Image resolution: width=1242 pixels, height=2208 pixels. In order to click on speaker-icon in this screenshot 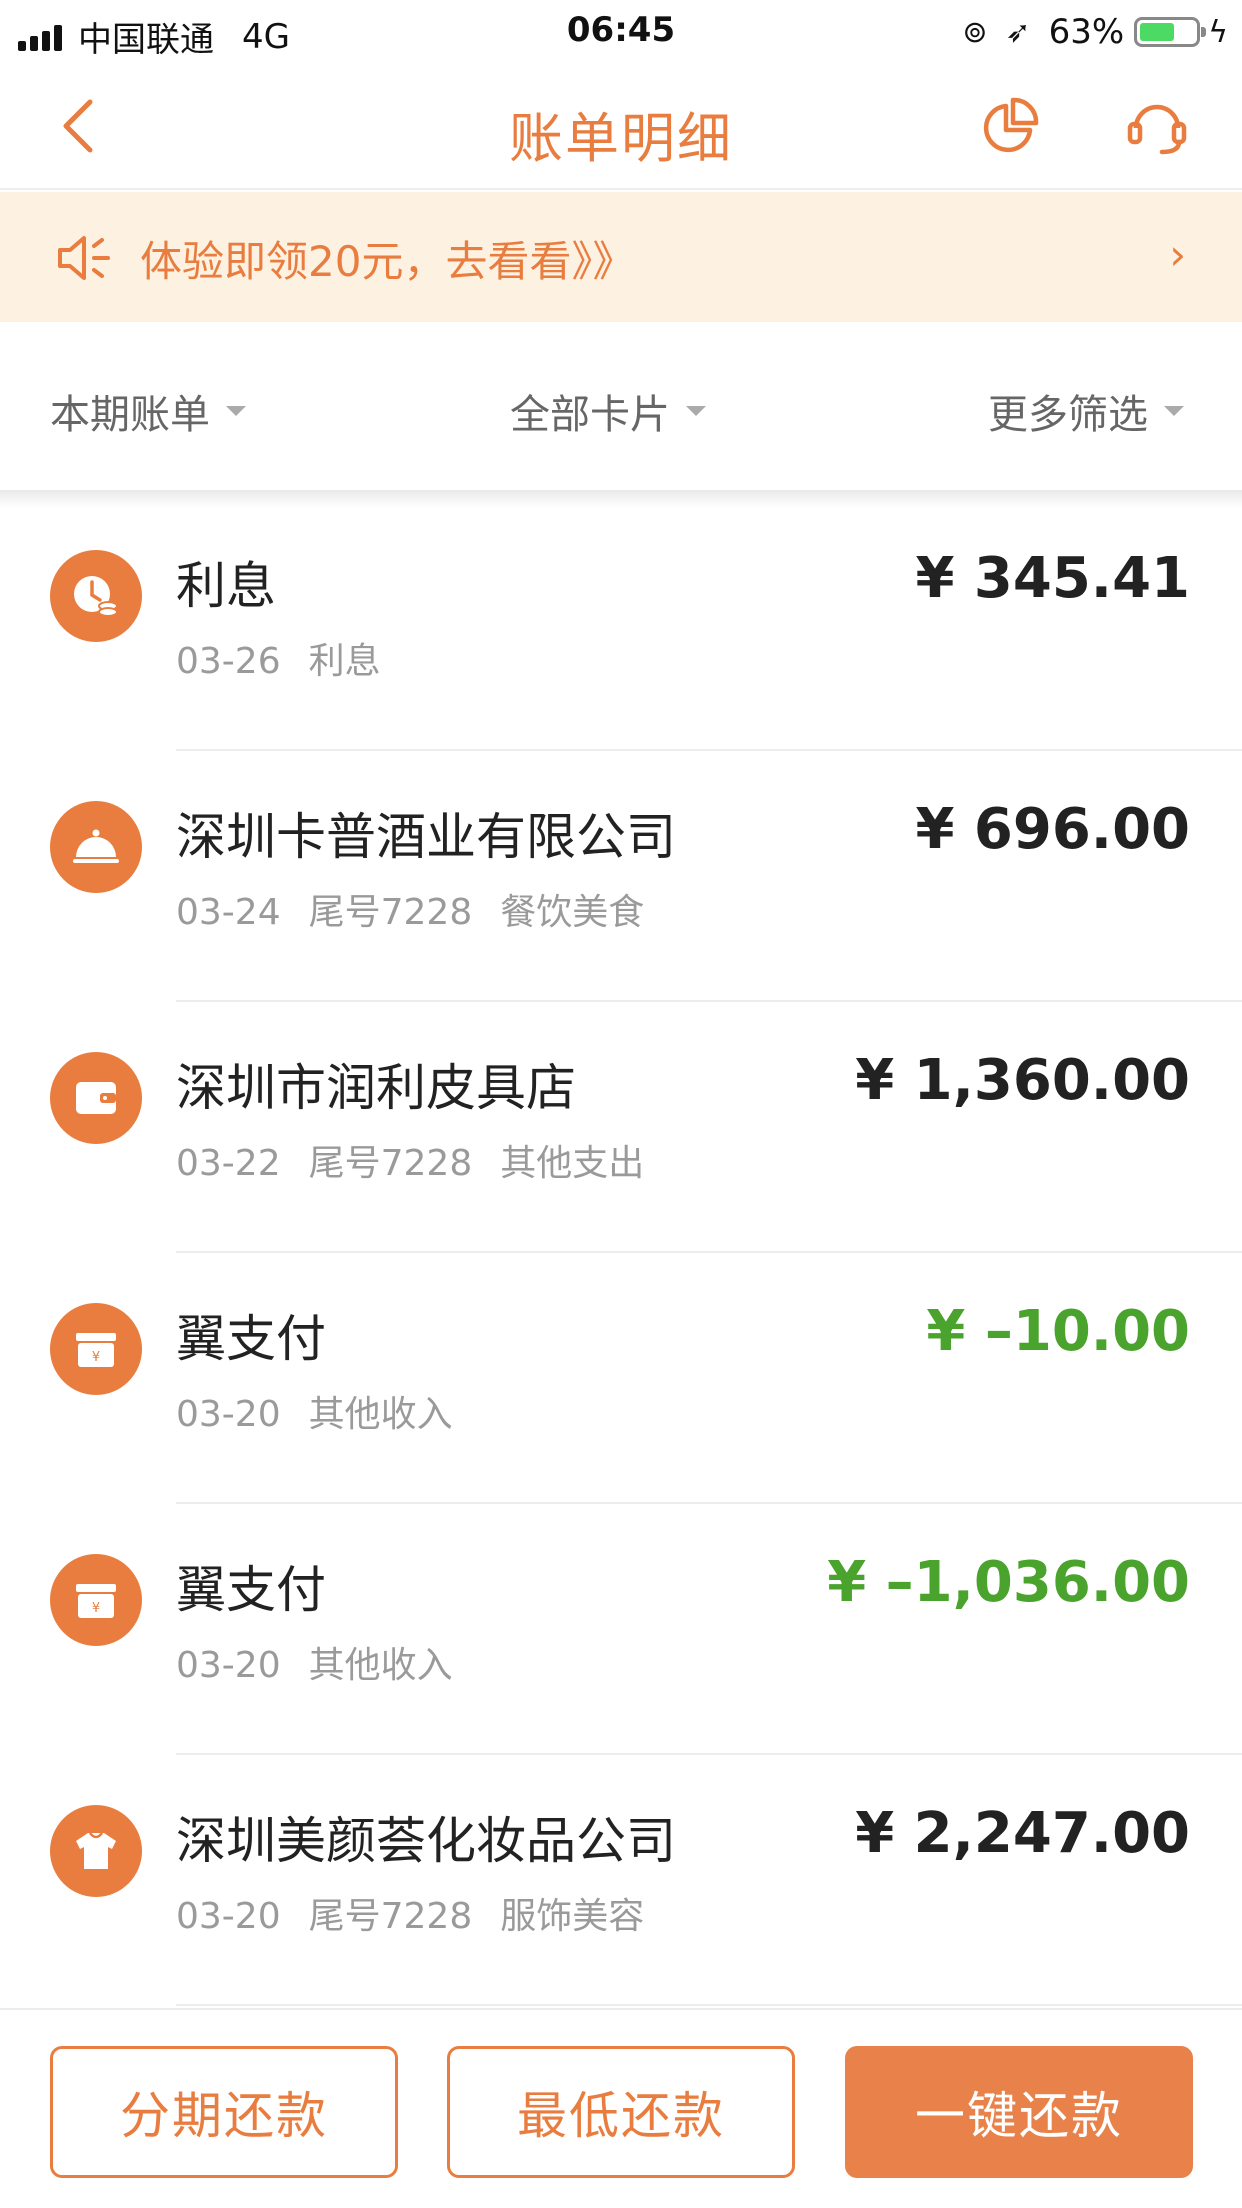, I will do `click(84, 258)`.